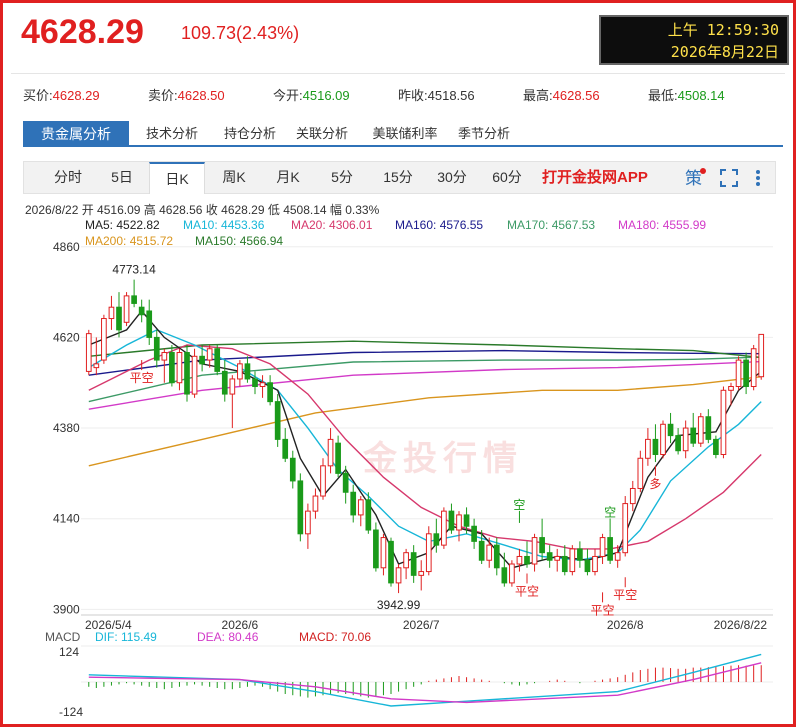 Image resolution: width=796 pixels, height=727 pixels. Describe the element at coordinates (66, 428) in the screenshot. I see `y-tick-label: 4380` at that location.